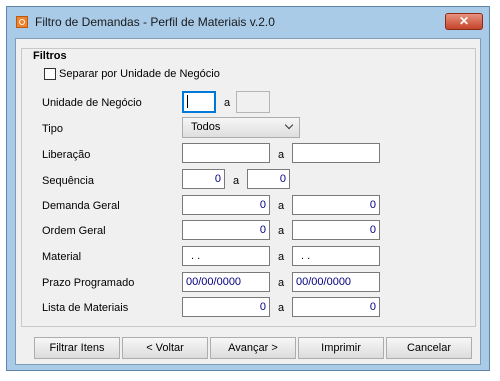  Describe the element at coordinates (336, 256) in the screenshot. I see `material-to-input: . .` at that location.